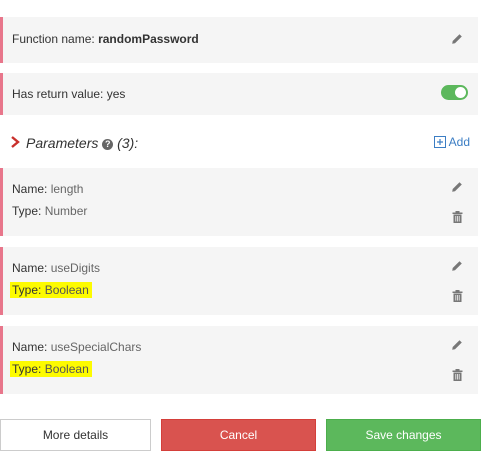 The image size is (493, 471). I want to click on function-name-row: Function name: randomPassword, so click(239, 40).